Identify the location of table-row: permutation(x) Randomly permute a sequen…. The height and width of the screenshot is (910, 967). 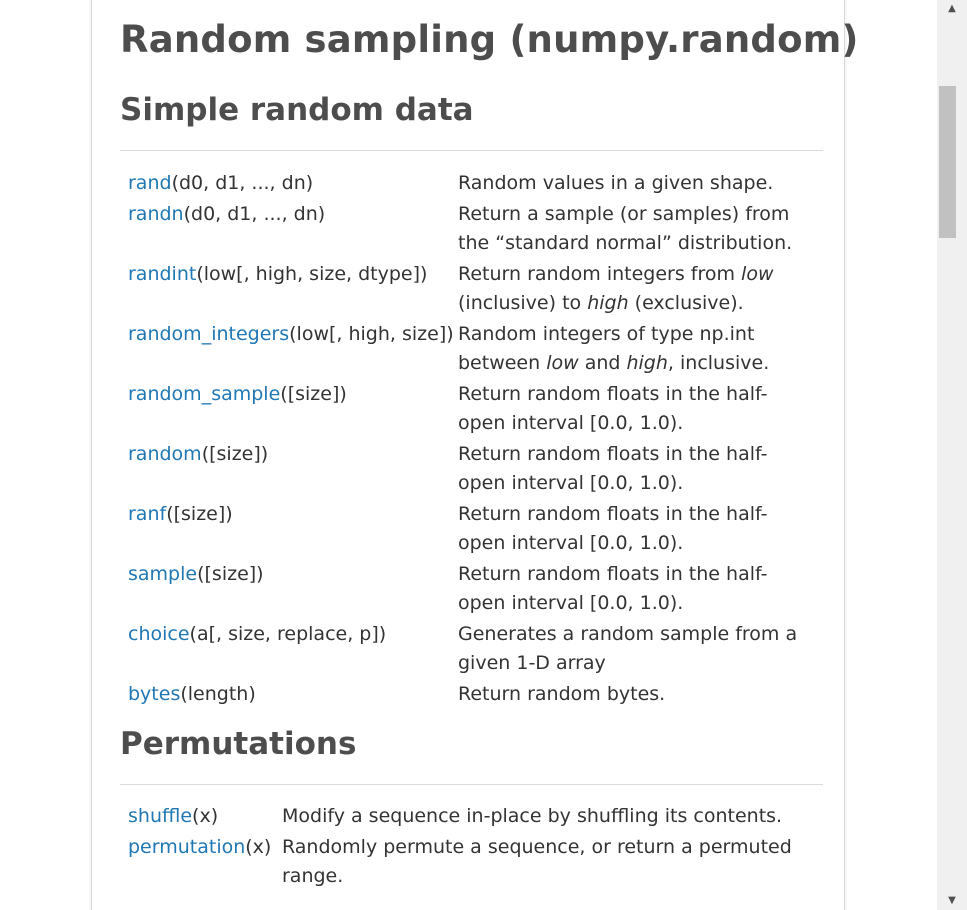
(469, 863).